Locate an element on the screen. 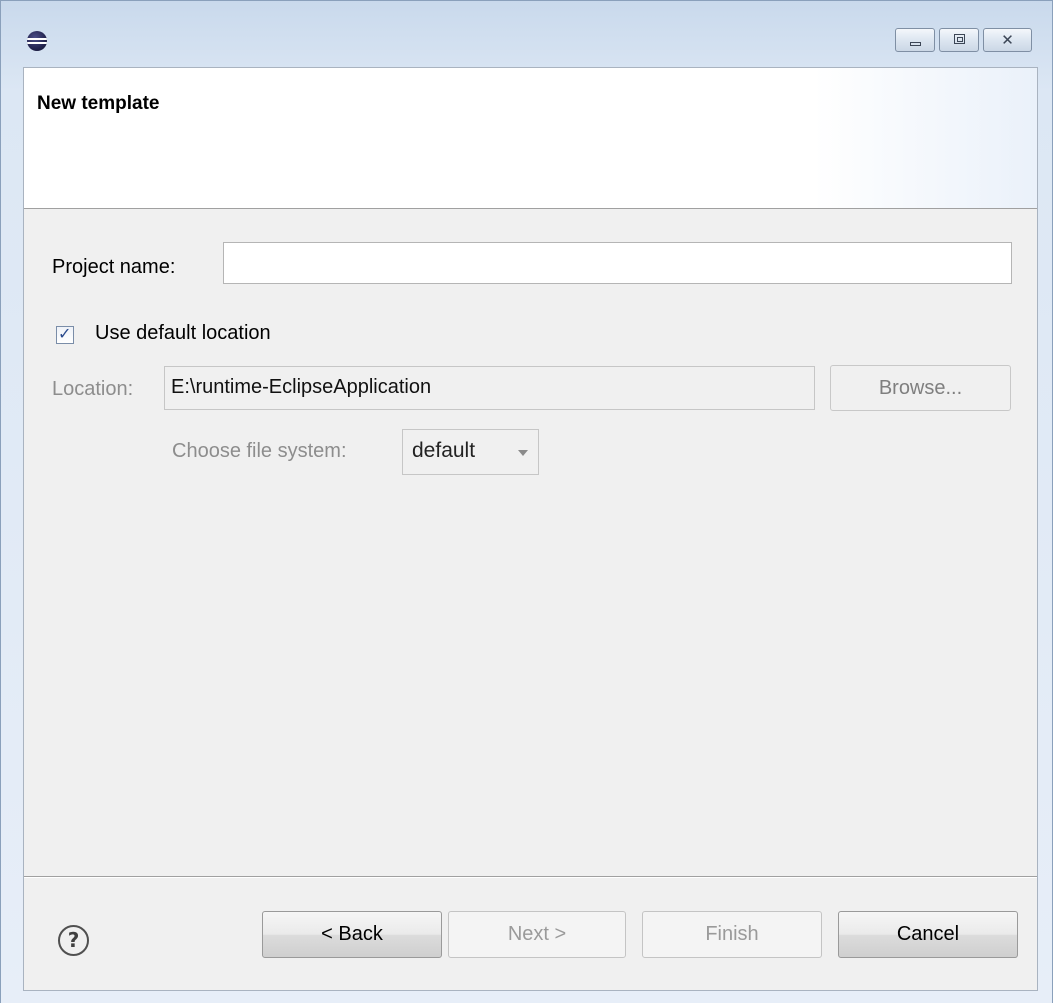  window-controls: ✕ is located at coordinates (963, 40).